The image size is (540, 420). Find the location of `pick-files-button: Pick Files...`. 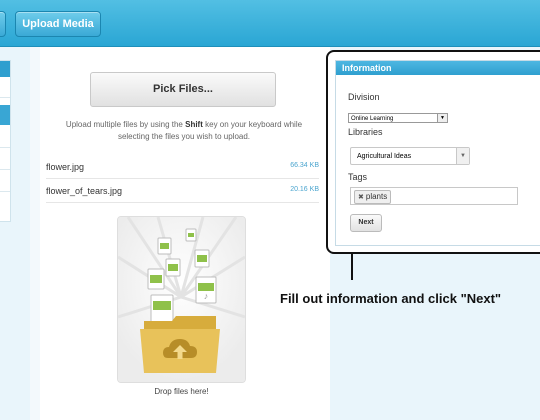

pick-files-button: Pick Files... is located at coordinates (183, 89).